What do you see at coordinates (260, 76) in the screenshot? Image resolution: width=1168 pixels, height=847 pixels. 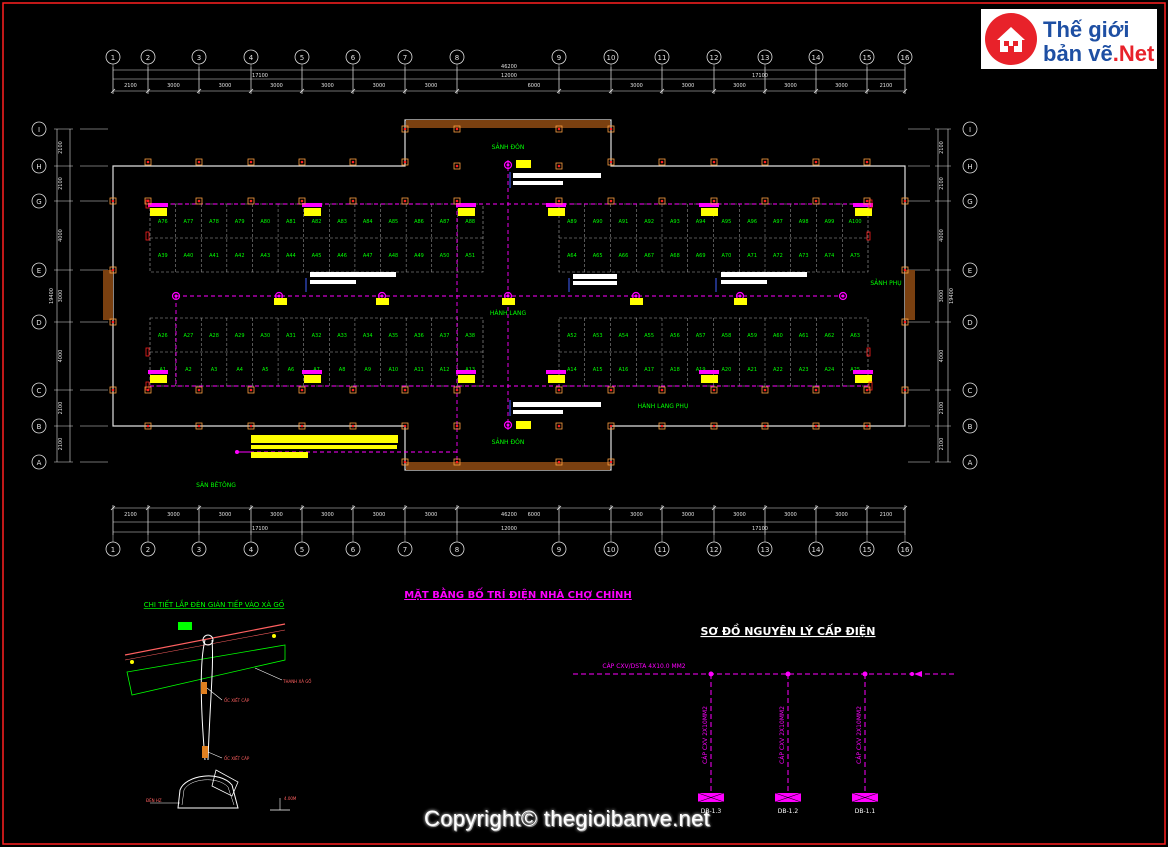 I see `dim-left: 17100` at bounding box center [260, 76].